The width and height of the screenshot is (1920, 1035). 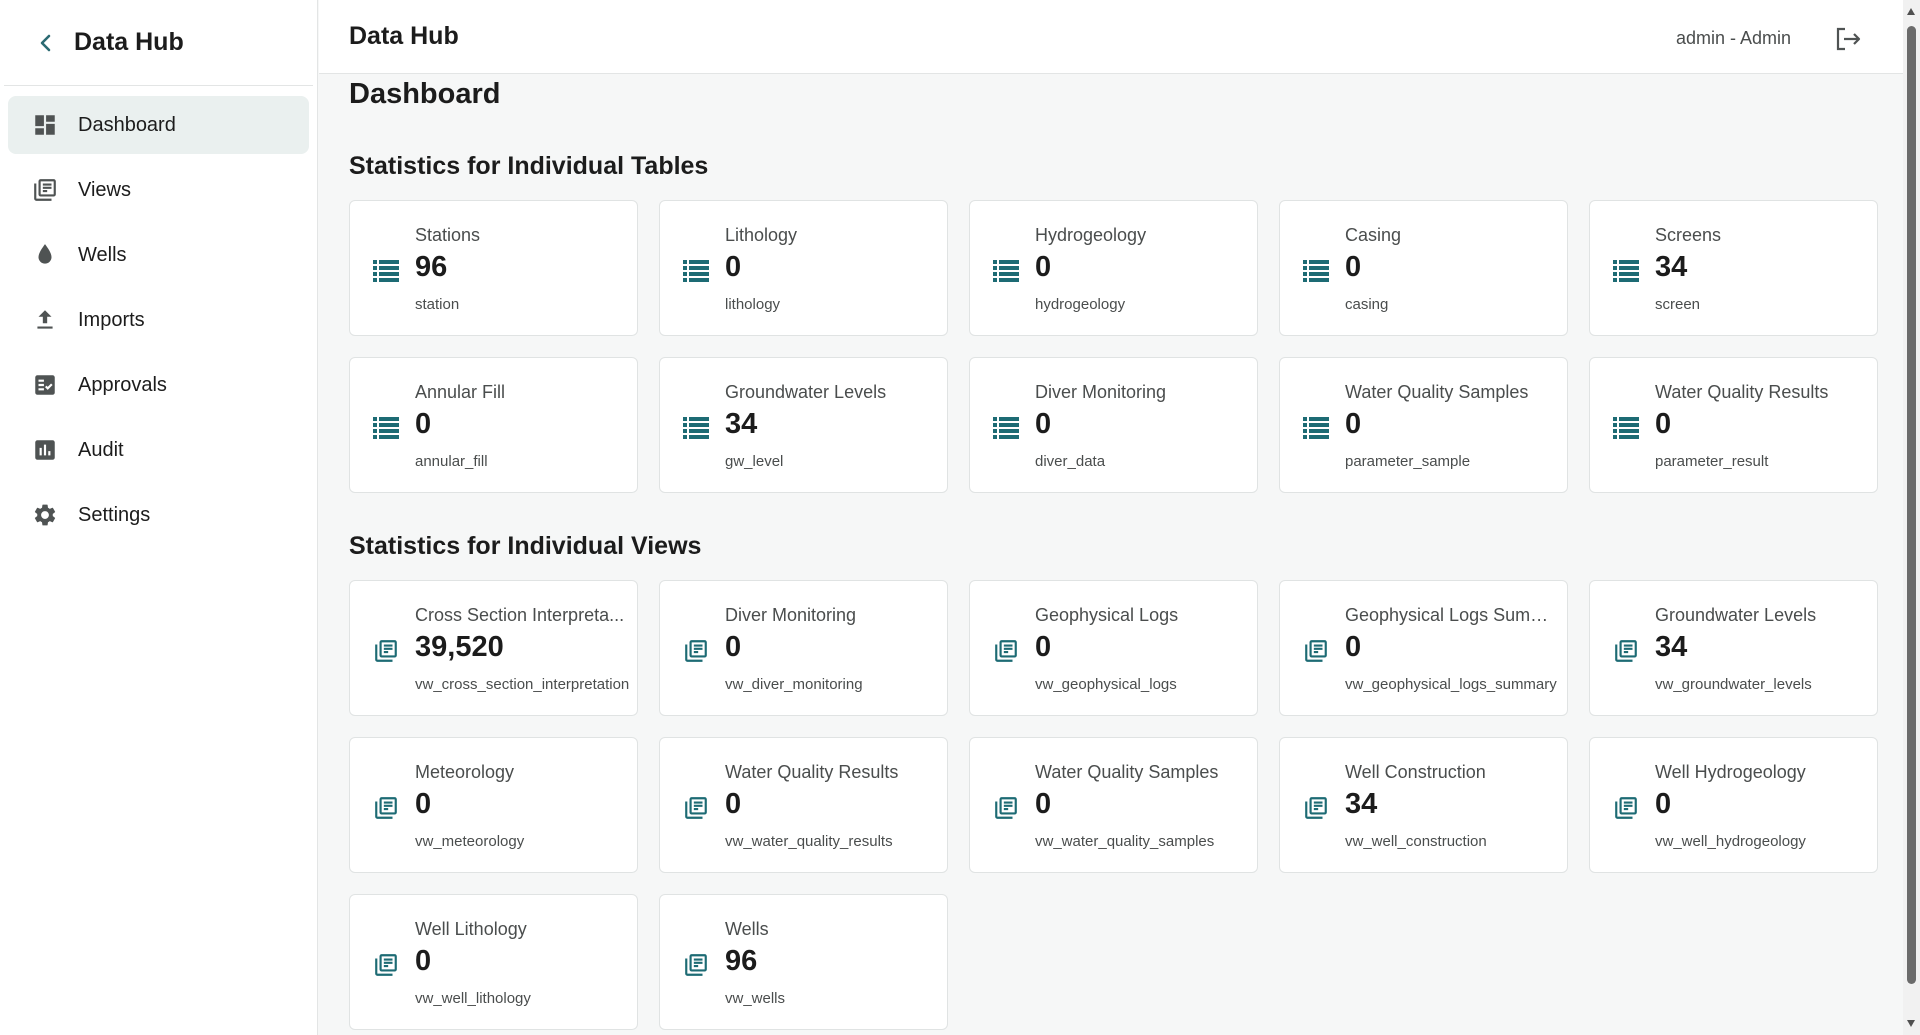 I want to click on card-table-name: casing, so click(x=1367, y=304).